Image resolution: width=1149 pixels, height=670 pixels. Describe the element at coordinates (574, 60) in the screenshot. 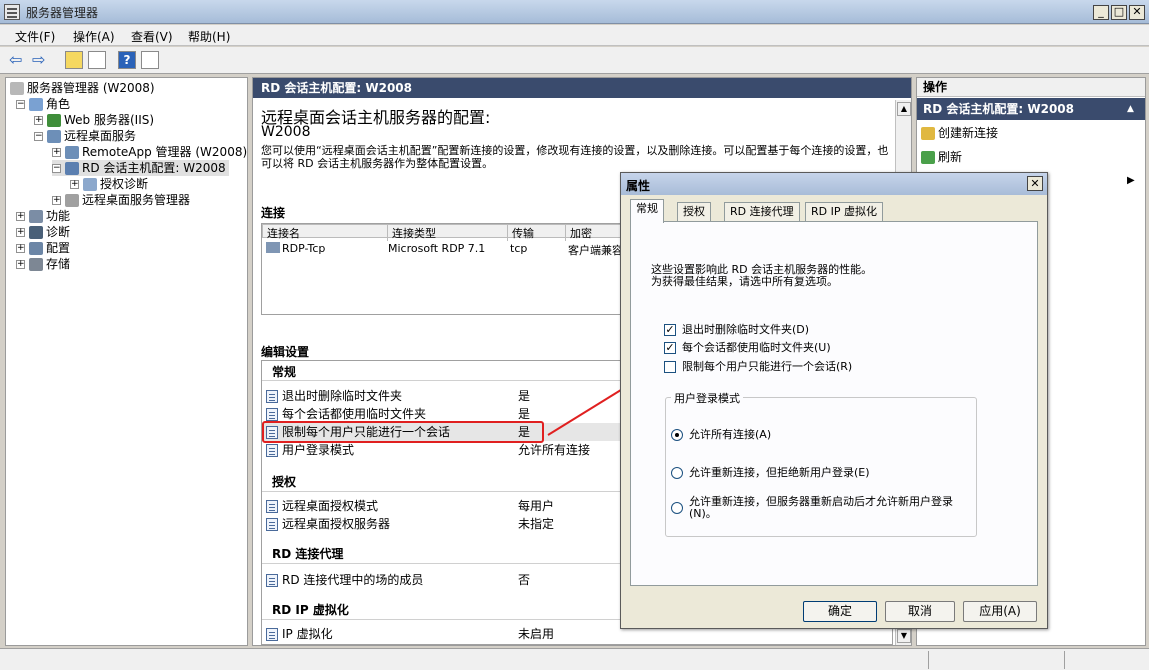

I see `toolbar: ⇦ ⇨ ?` at that location.